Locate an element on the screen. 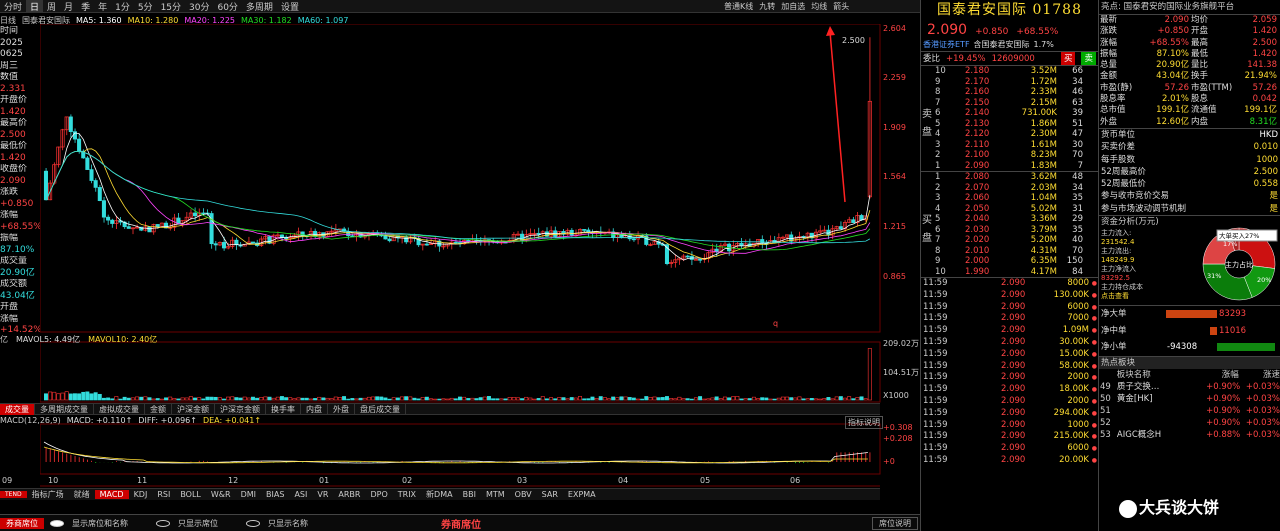  asks-row: 8 2.160 2.33M 46 is located at coordinates (1016, 92).